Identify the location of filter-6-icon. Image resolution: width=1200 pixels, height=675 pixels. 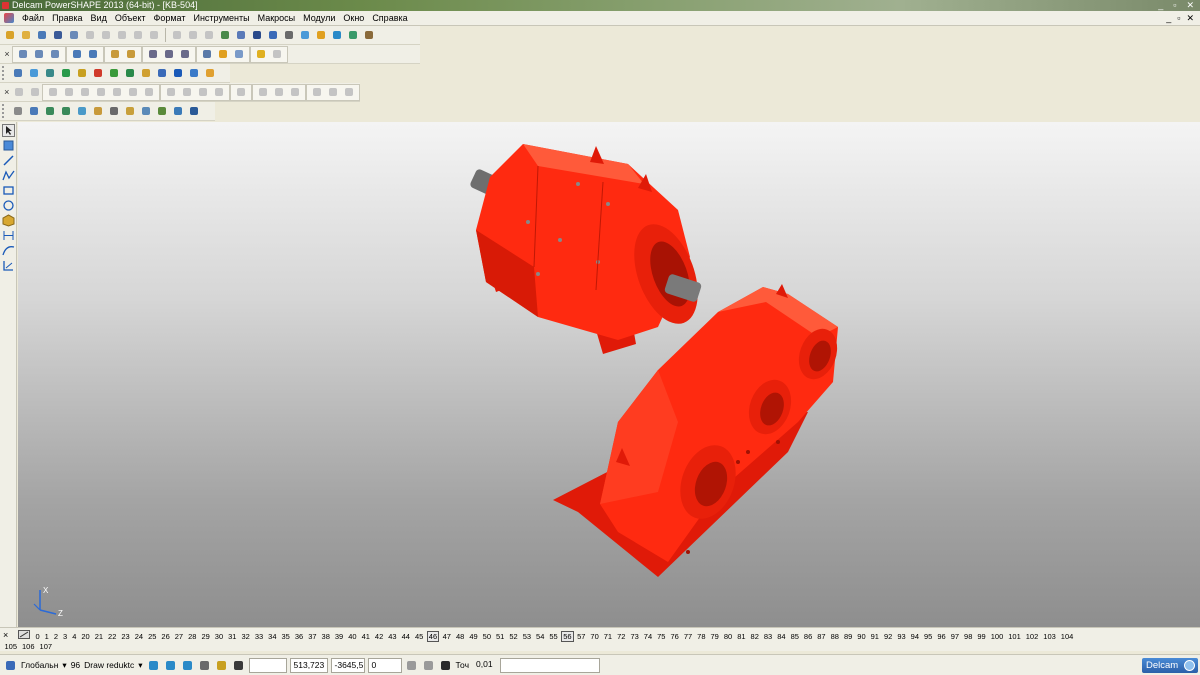
(133, 92).